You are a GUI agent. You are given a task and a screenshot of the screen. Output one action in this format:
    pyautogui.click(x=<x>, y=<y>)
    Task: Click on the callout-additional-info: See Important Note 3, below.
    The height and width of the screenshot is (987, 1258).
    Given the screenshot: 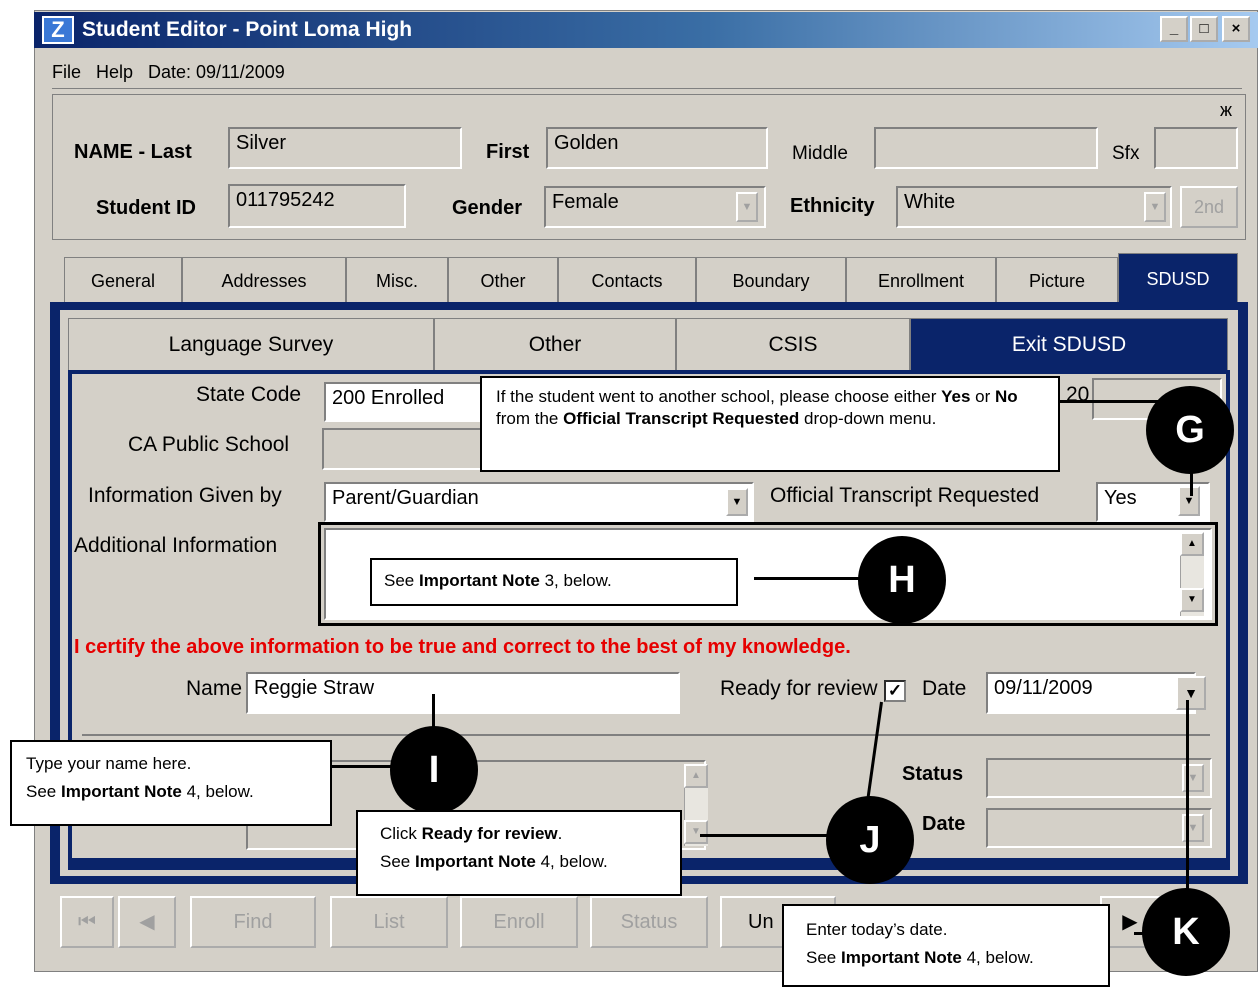 What is the action you would take?
    pyautogui.click(x=554, y=582)
    